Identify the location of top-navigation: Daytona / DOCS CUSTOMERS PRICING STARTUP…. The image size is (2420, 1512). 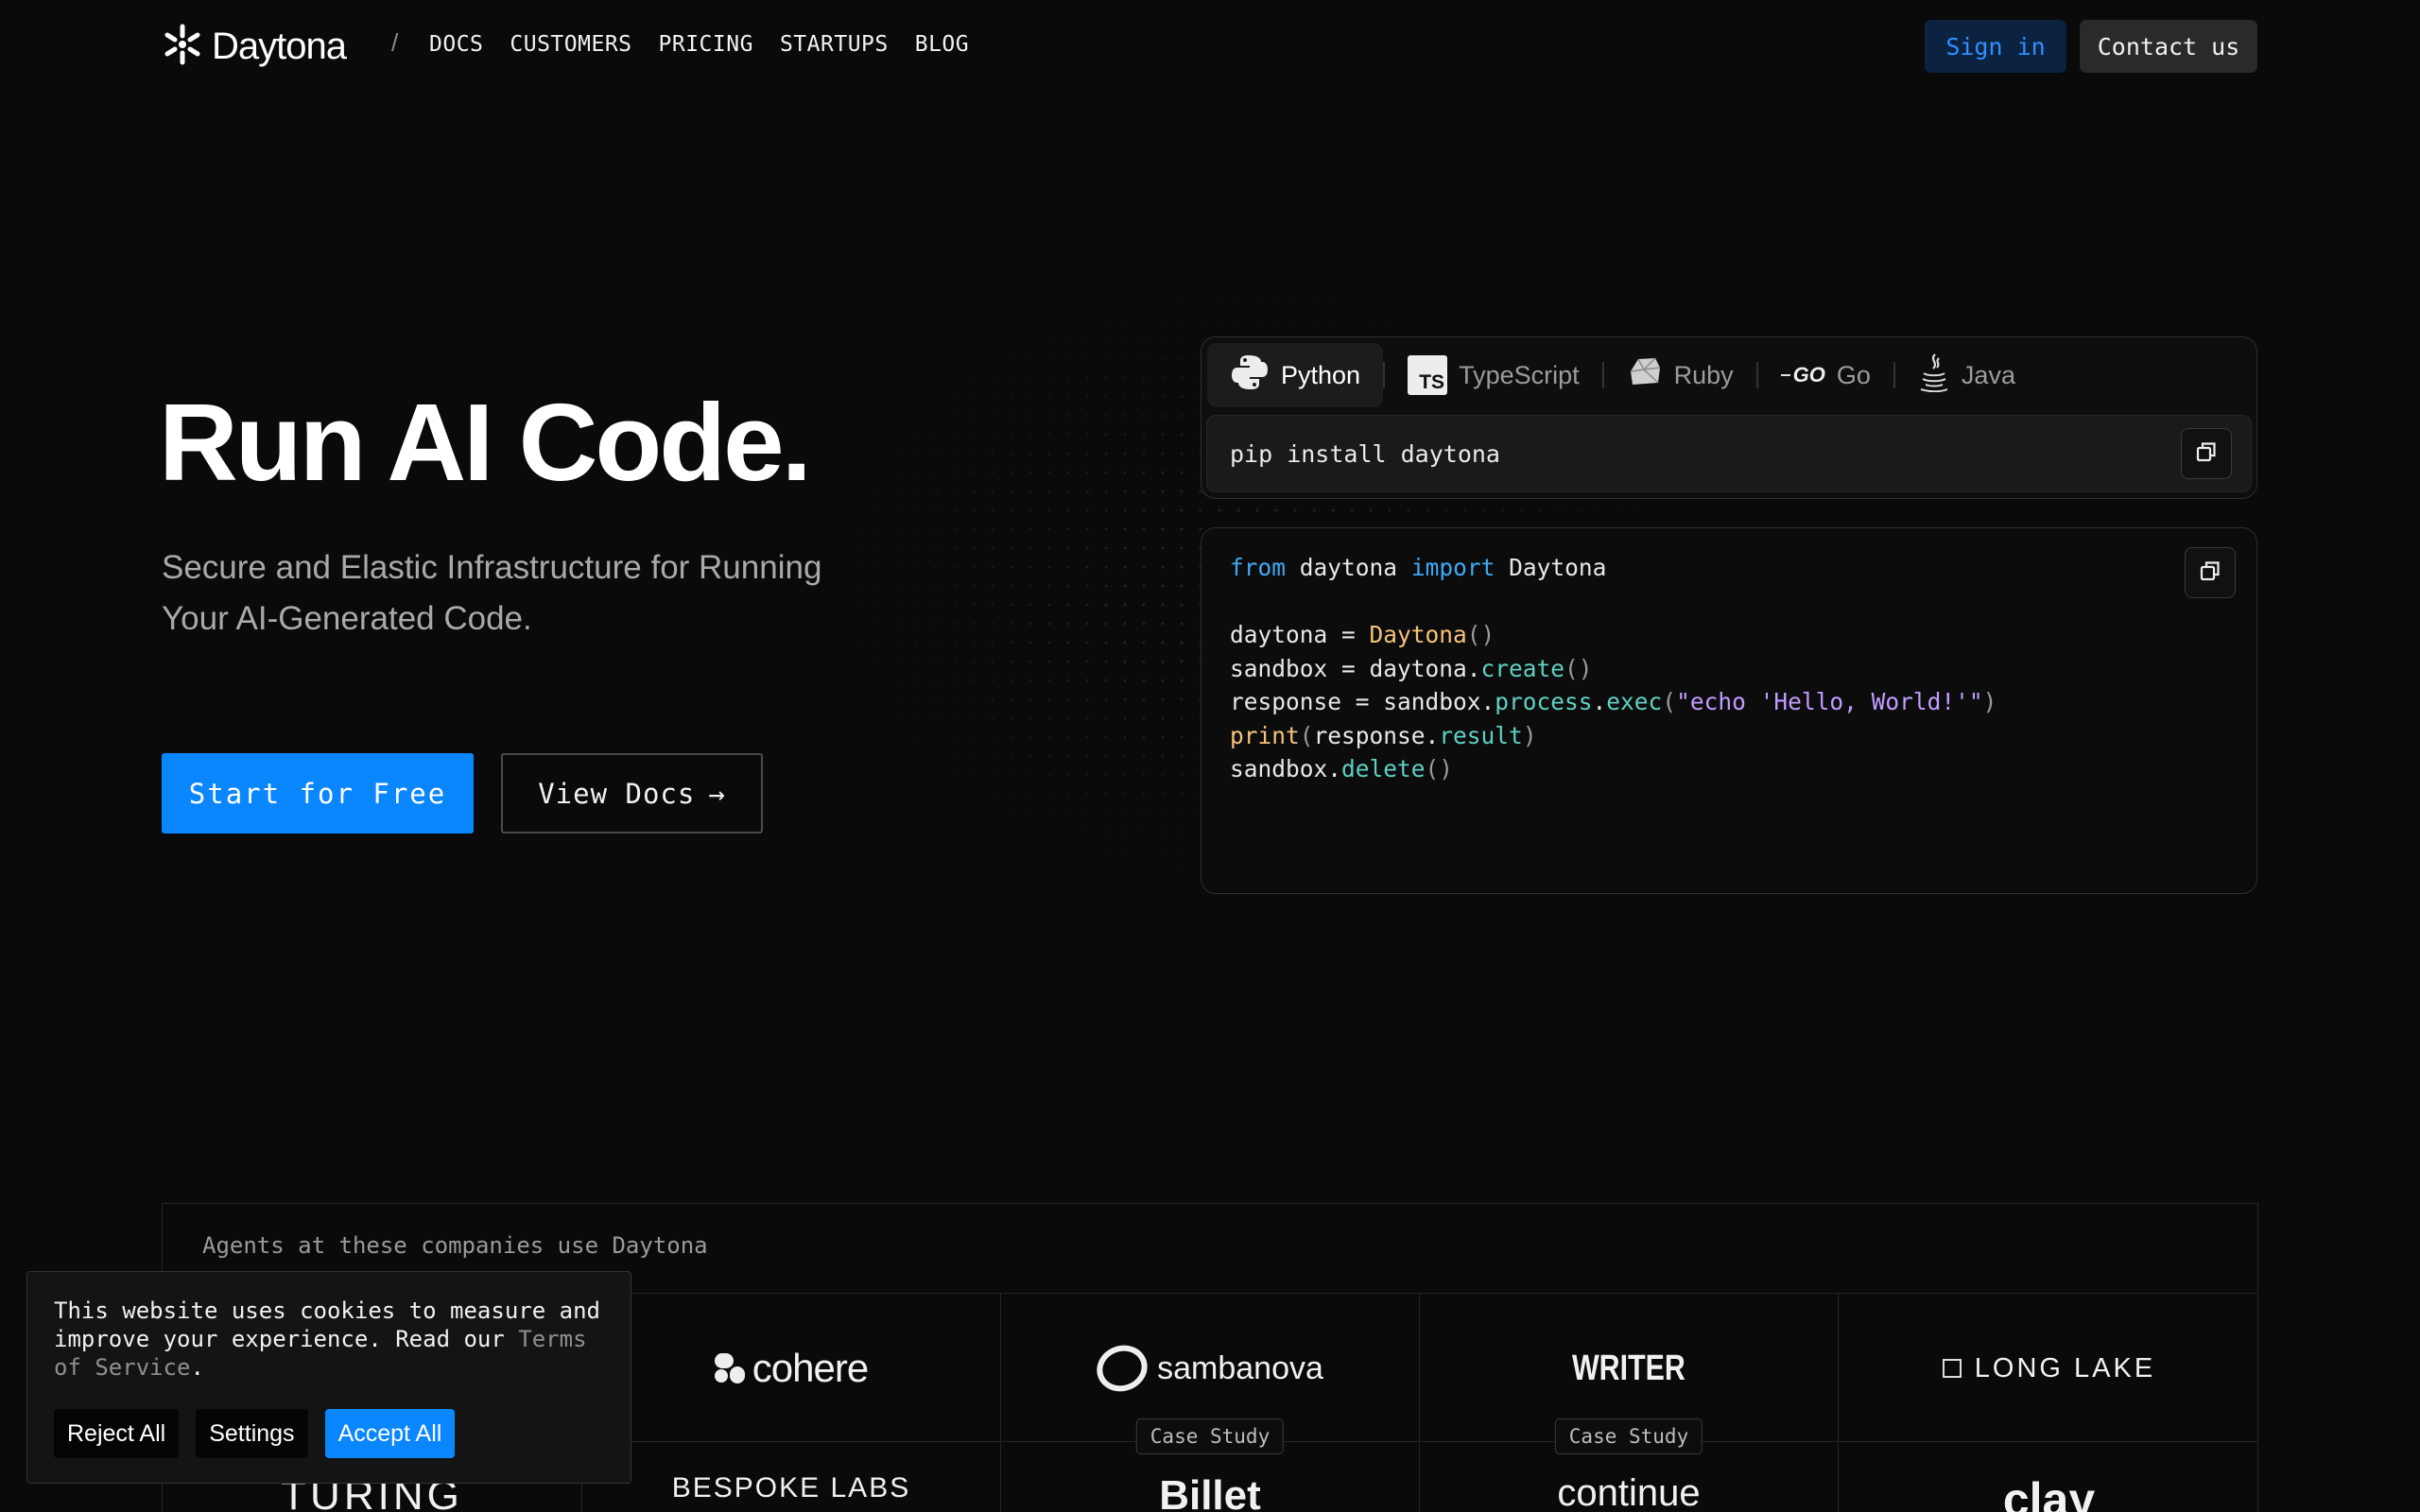
(1210, 47).